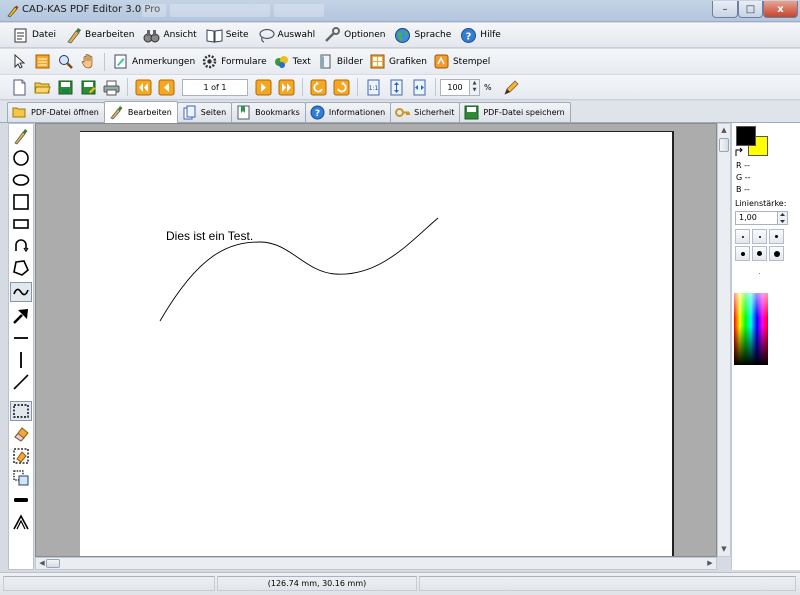 The image size is (800, 595). What do you see at coordinates (422, 35) in the screenshot?
I see `menu-sprache: Sprache` at bounding box center [422, 35].